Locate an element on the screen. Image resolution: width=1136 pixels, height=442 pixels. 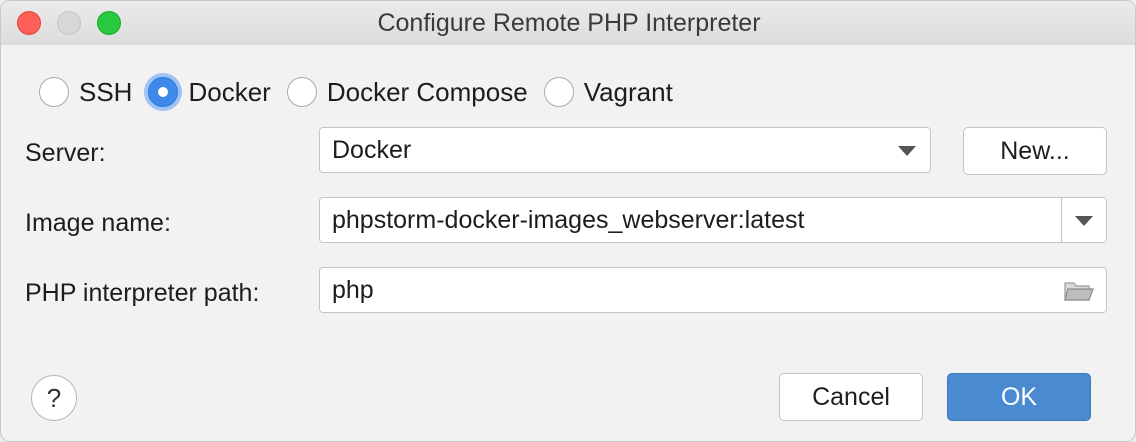
connection-type-group: SSH Docker Docker Compose Vagrant is located at coordinates (364, 92).